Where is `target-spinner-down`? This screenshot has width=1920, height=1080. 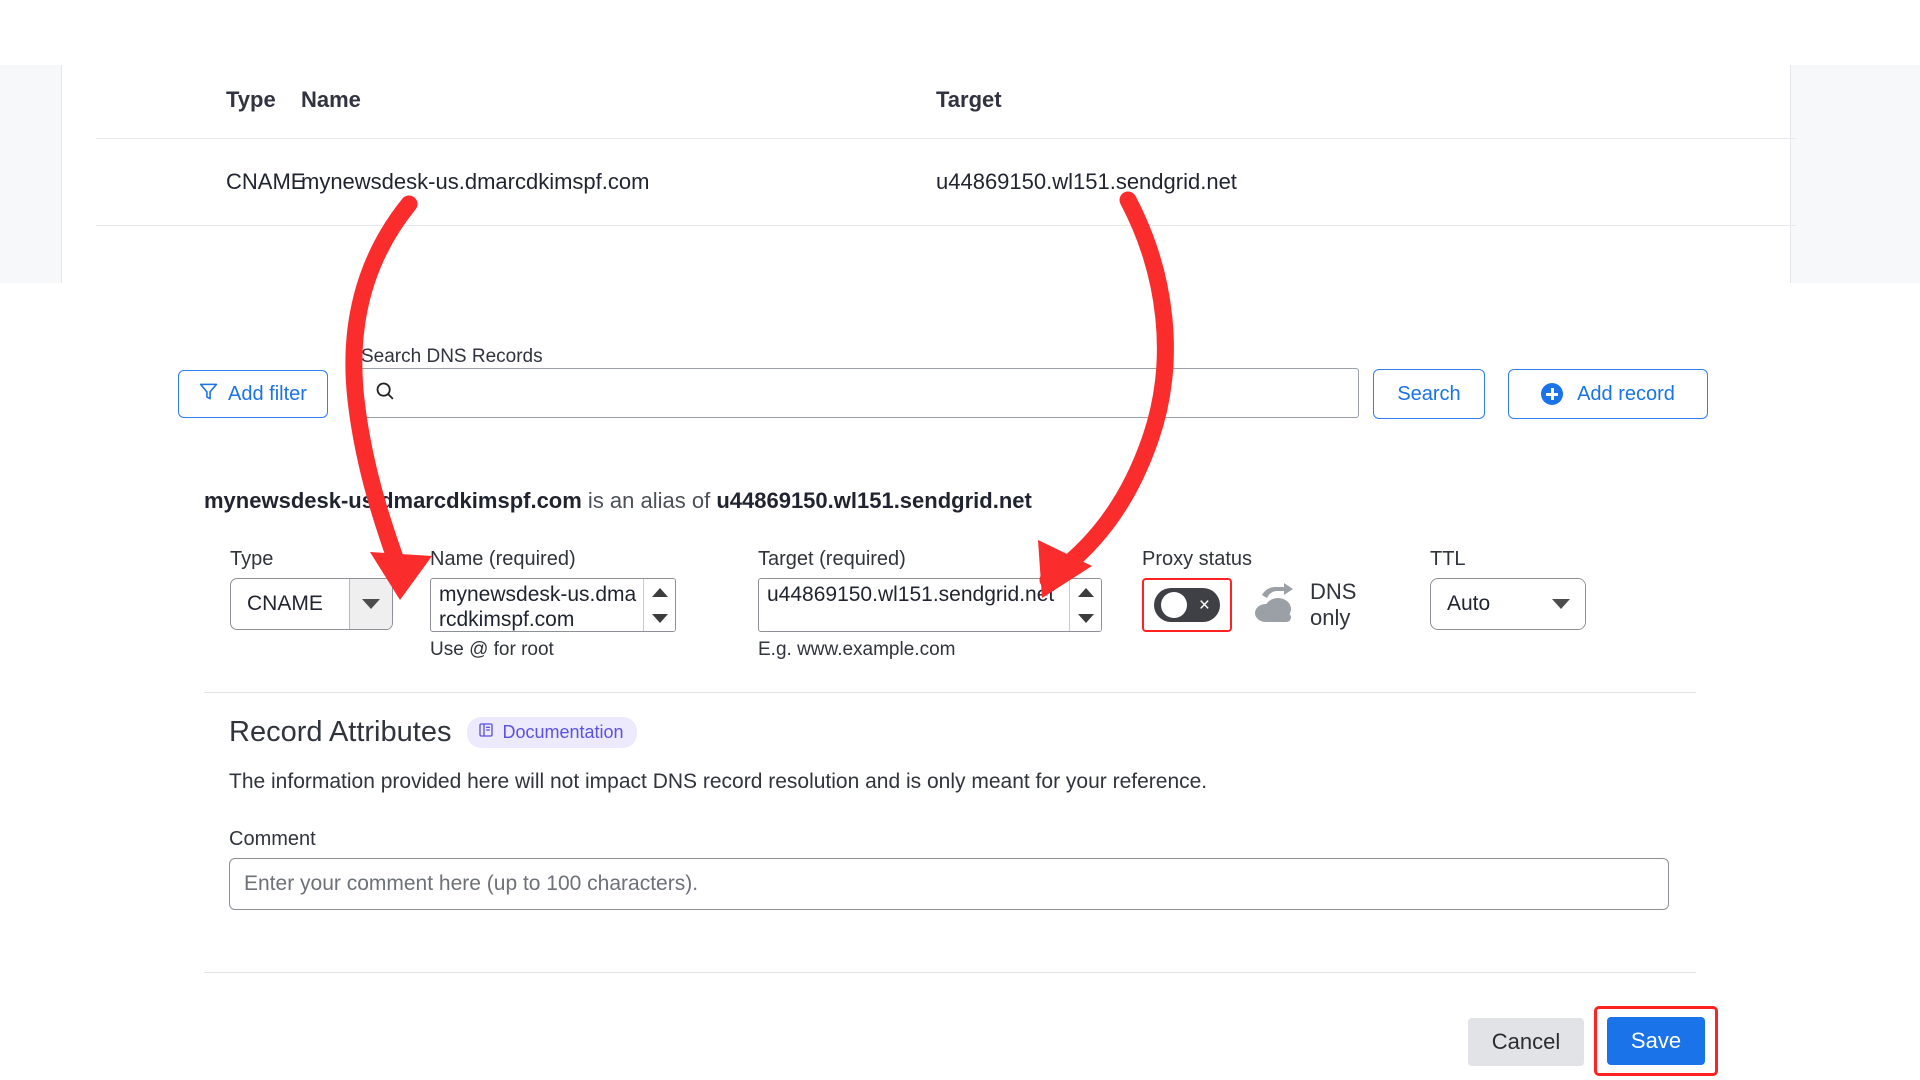
target-spinner-down is located at coordinates (1085, 618).